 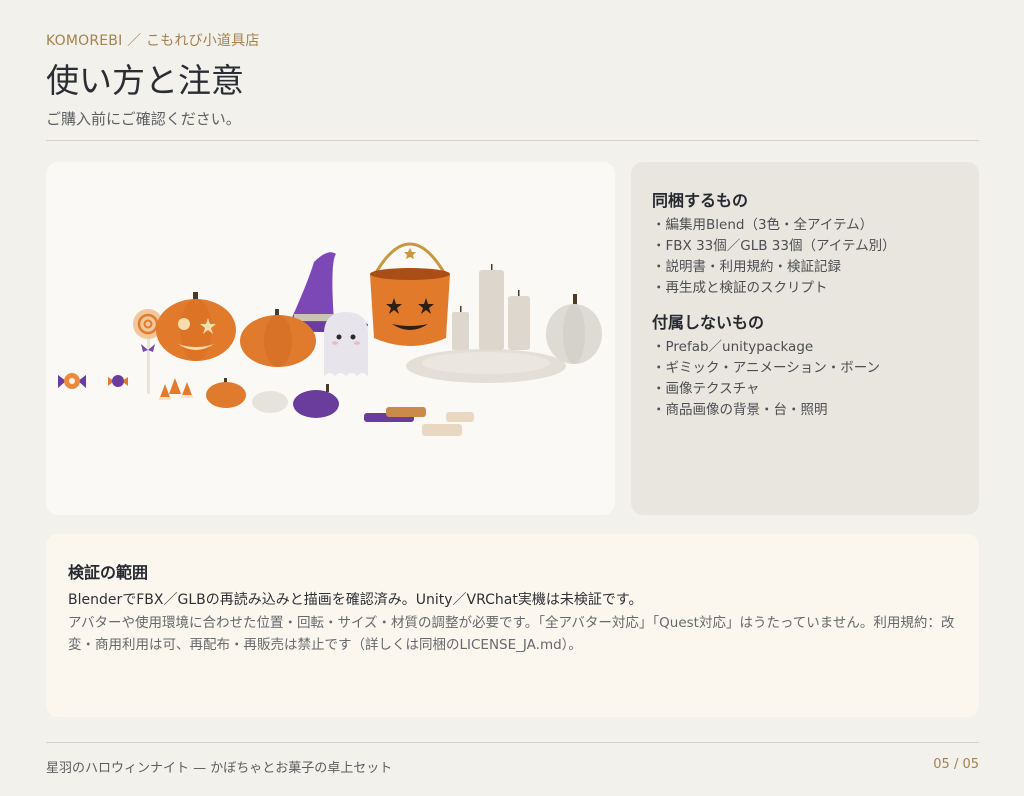 What do you see at coordinates (118, 381) in the screenshot?
I see `wrapped-candy-orange` at bounding box center [118, 381].